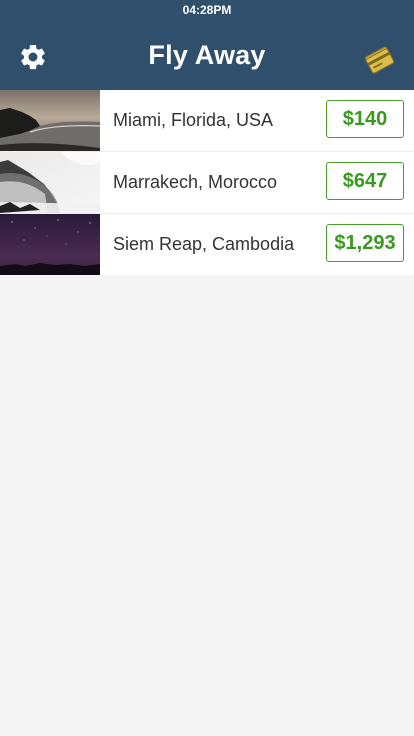 The width and height of the screenshot is (414, 736). I want to click on app-title: Fly Away, so click(207, 55).